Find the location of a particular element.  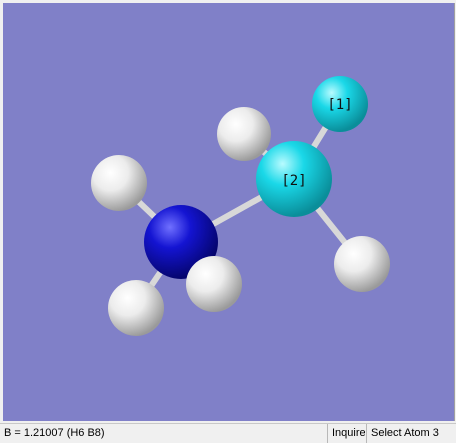

measurement-readout: B = 1.21007 (H6 B8) is located at coordinates (54, 433).